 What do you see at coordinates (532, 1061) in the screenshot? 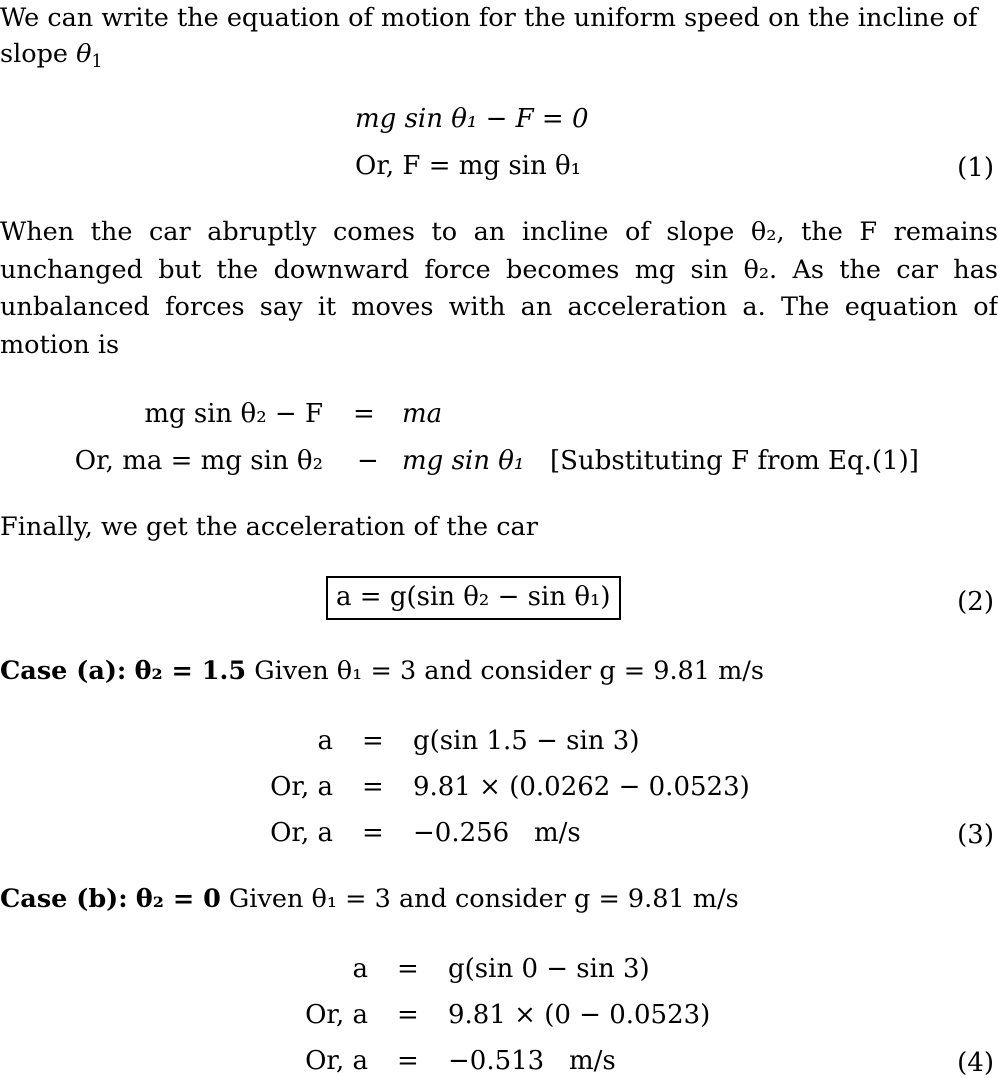
I see `case-b-row-3-rhs: −0.513 m/s` at bounding box center [532, 1061].